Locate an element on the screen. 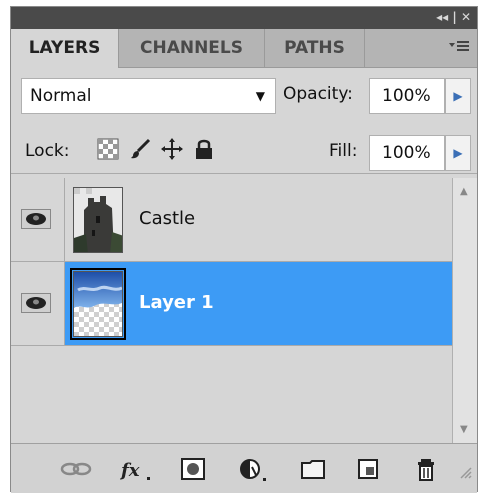  sky-thumbnail is located at coordinates (98, 304).